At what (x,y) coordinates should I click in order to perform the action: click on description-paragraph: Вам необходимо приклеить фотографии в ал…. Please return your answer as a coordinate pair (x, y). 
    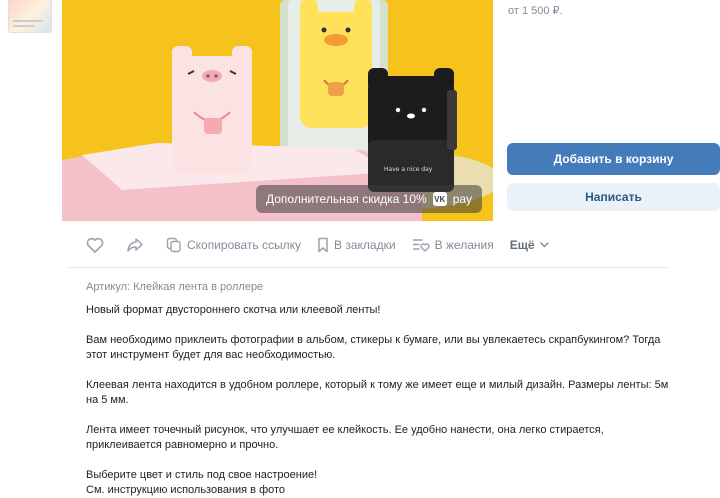
    Looking at the image, I should click on (373, 347).